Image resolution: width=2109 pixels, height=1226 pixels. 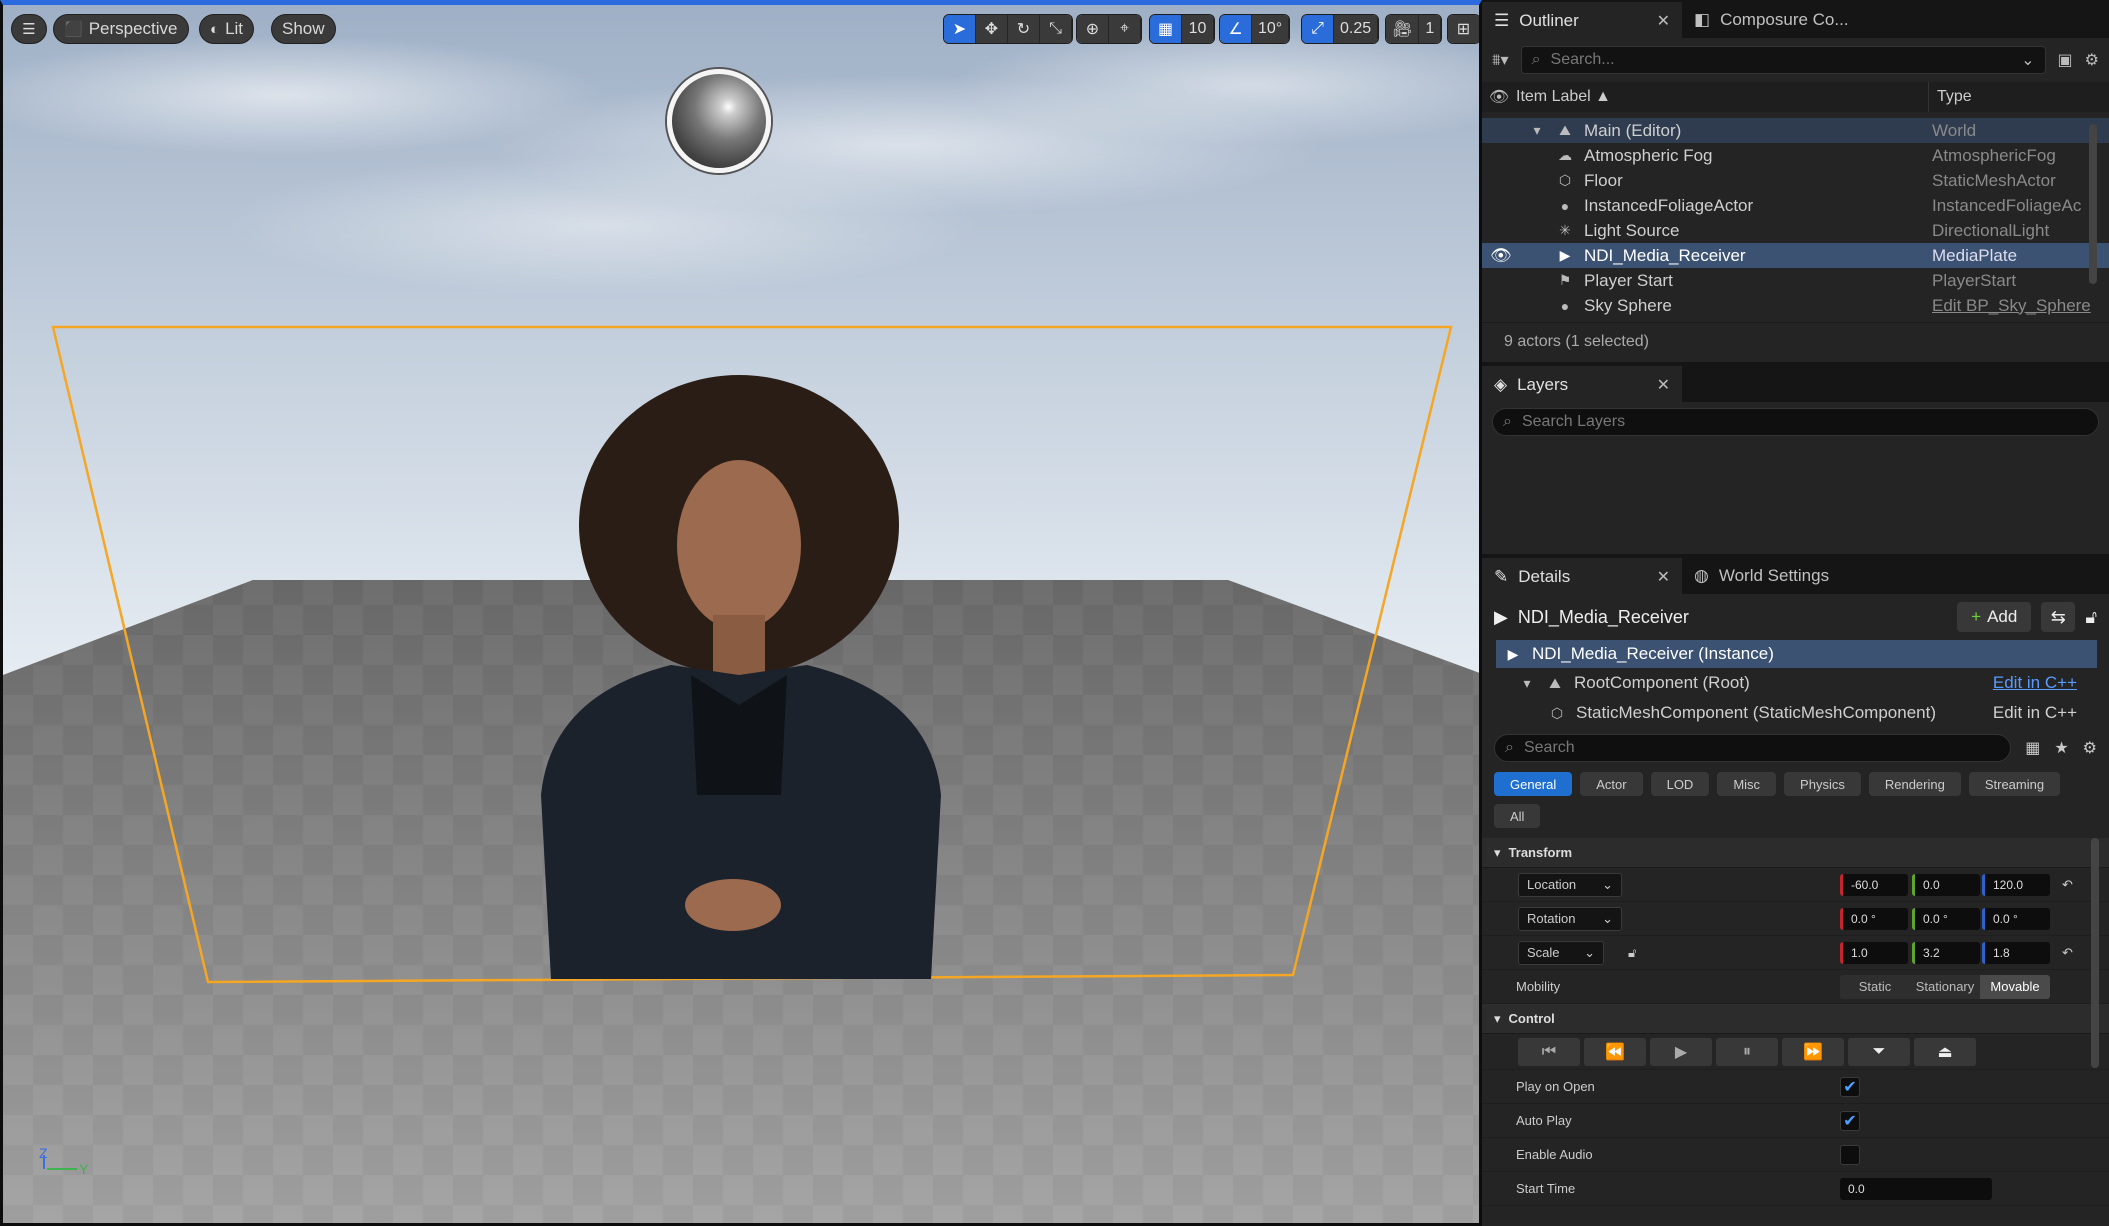 What do you see at coordinates (1850, 1086) in the screenshot?
I see `play-on-open-checkbox: ✔` at bounding box center [1850, 1086].